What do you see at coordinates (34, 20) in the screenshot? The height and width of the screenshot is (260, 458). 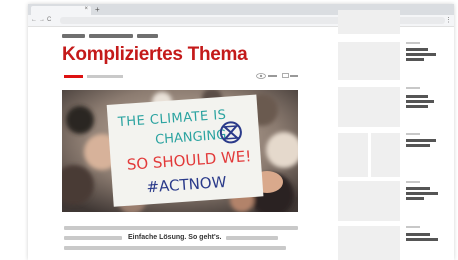 I see `back-icon: ←` at bounding box center [34, 20].